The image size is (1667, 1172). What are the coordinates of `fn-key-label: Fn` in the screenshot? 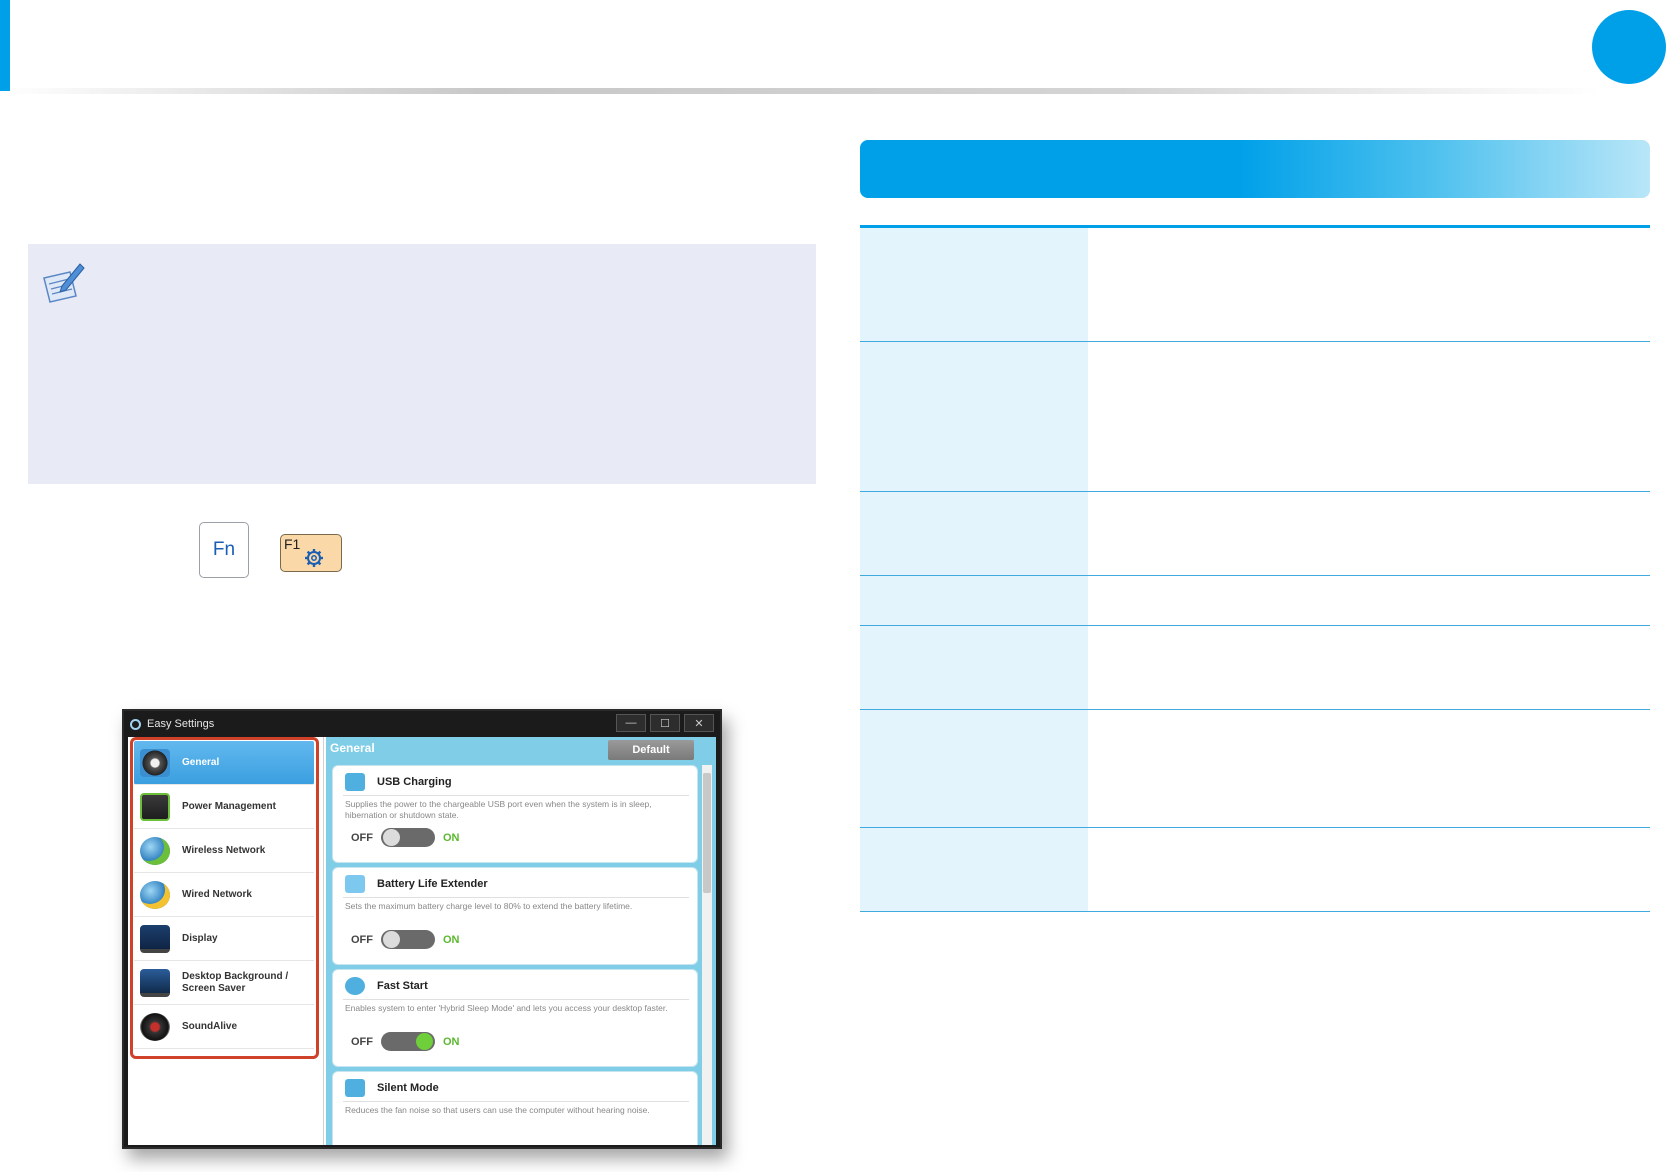 It's located at (224, 549).